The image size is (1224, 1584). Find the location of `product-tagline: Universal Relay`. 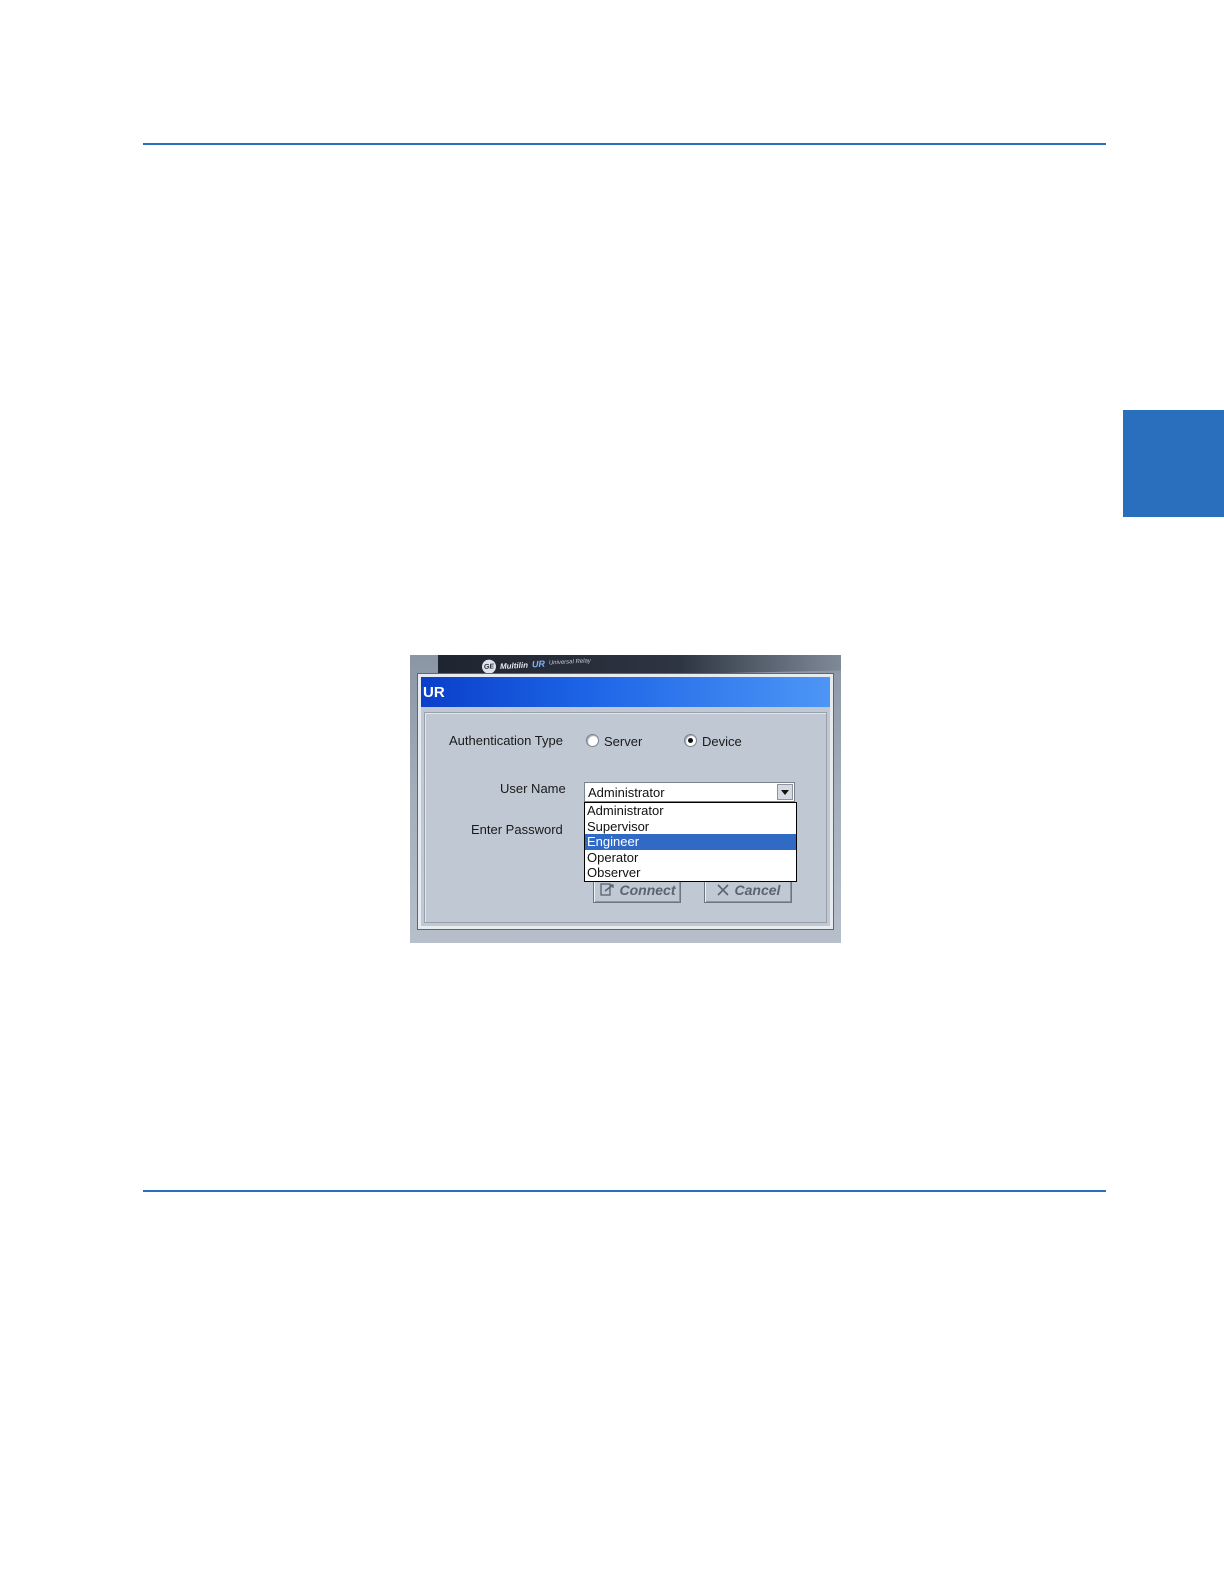

product-tagline: Universal Relay is located at coordinates (570, 662).